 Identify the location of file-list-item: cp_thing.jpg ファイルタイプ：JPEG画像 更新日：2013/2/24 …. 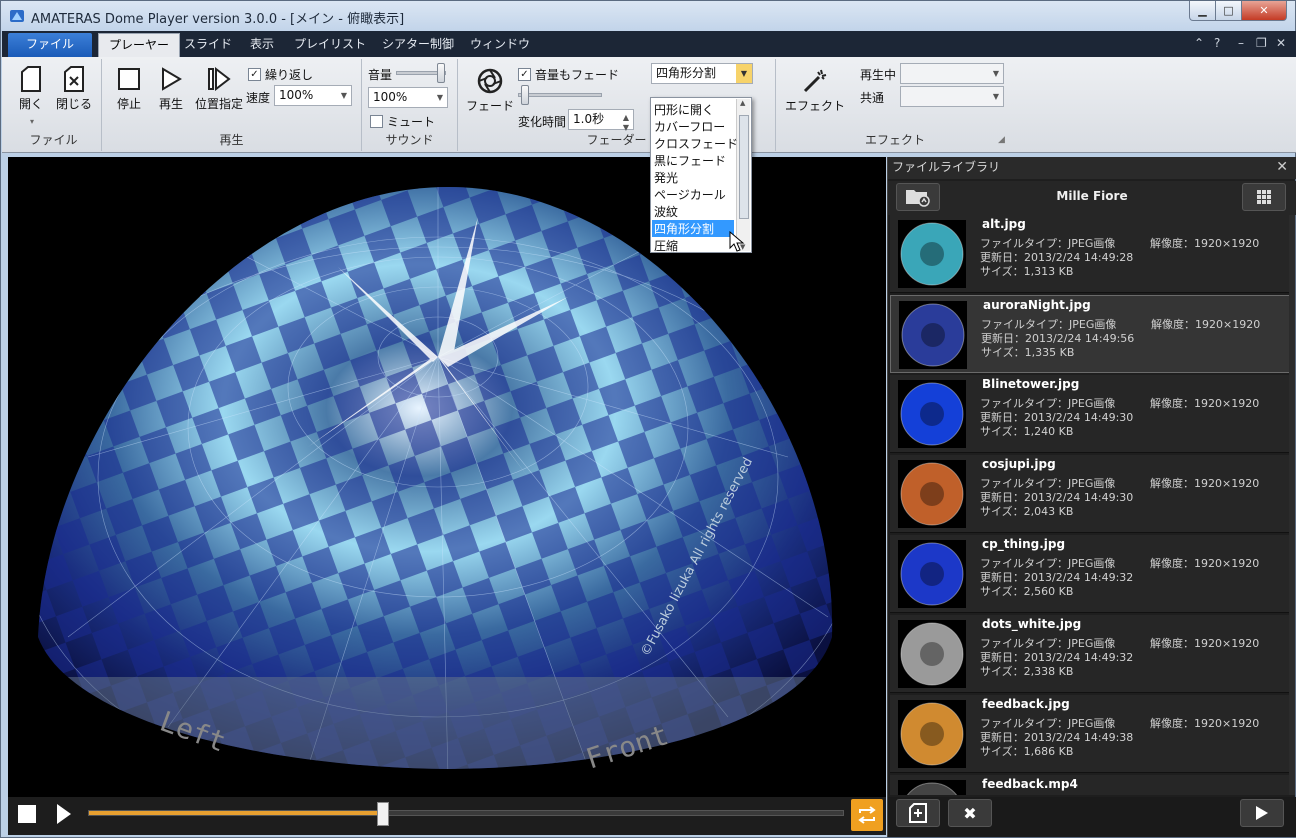
(1090, 574).